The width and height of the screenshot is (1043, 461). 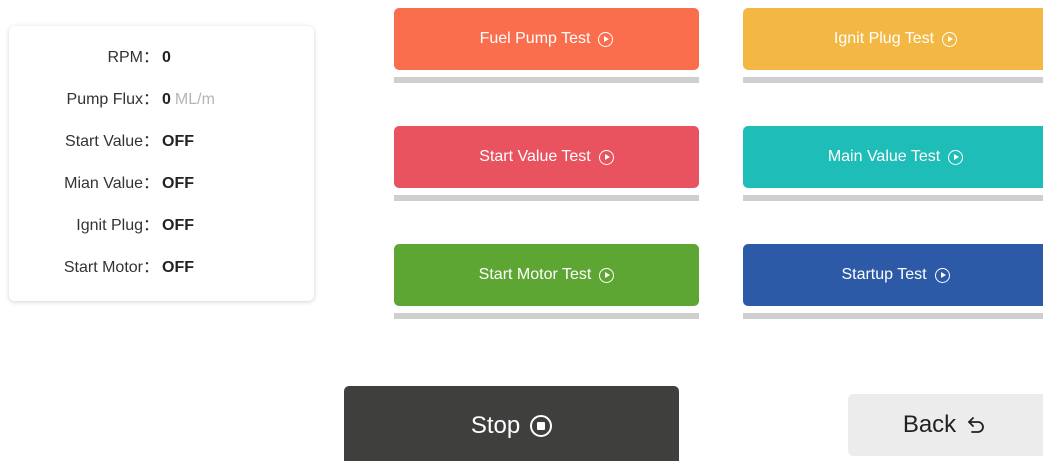 I want to click on main-value-test-button: Main Value Test, so click(x=893, y=157).